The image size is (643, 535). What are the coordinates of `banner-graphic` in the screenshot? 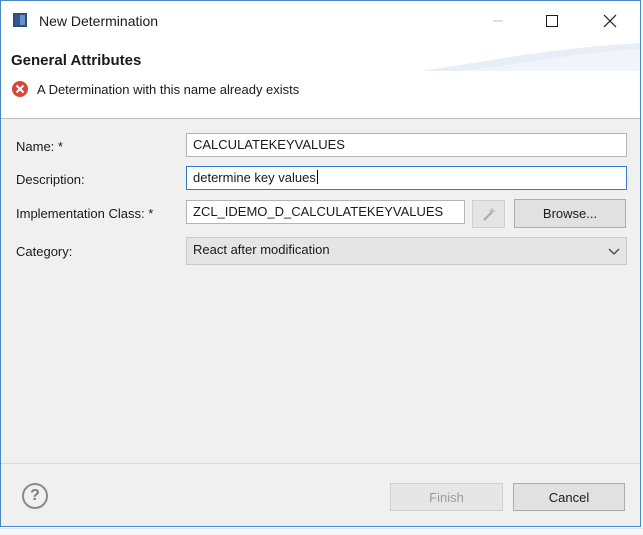 It's located at (530, 57).